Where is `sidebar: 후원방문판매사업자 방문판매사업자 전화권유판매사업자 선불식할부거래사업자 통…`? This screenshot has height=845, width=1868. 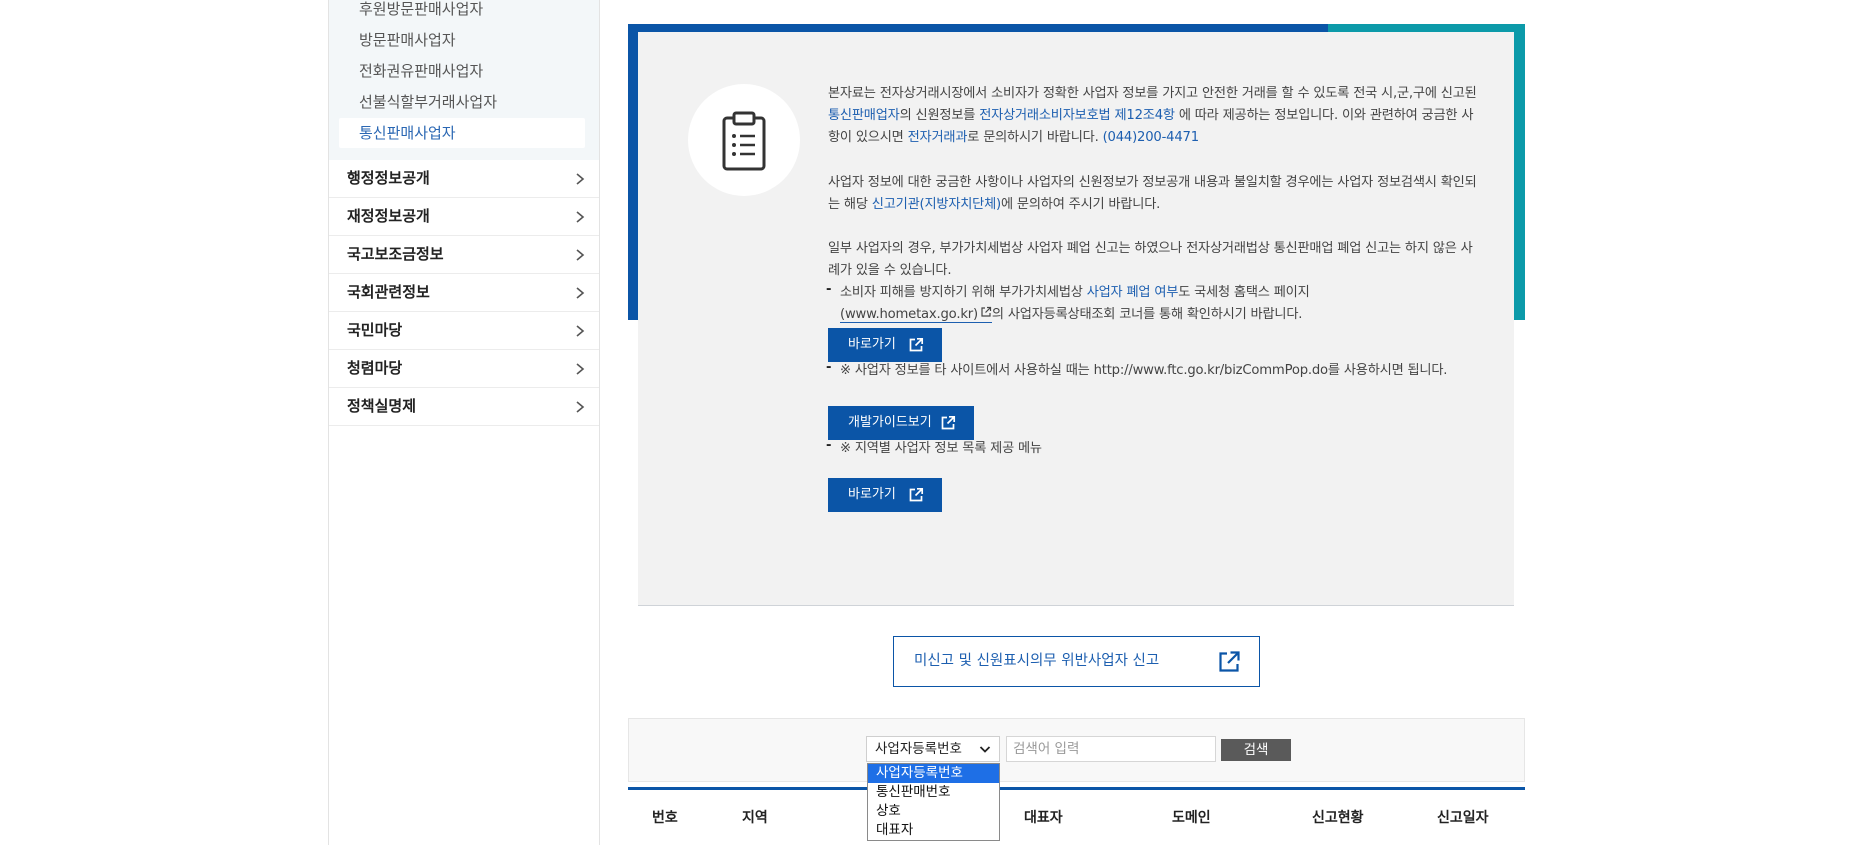 sidebar: 후원방문판매사업자 방문판매사업자 전화권유판매사업자 선불식할부거래사업자 통… is located at coordinates (464, 422).